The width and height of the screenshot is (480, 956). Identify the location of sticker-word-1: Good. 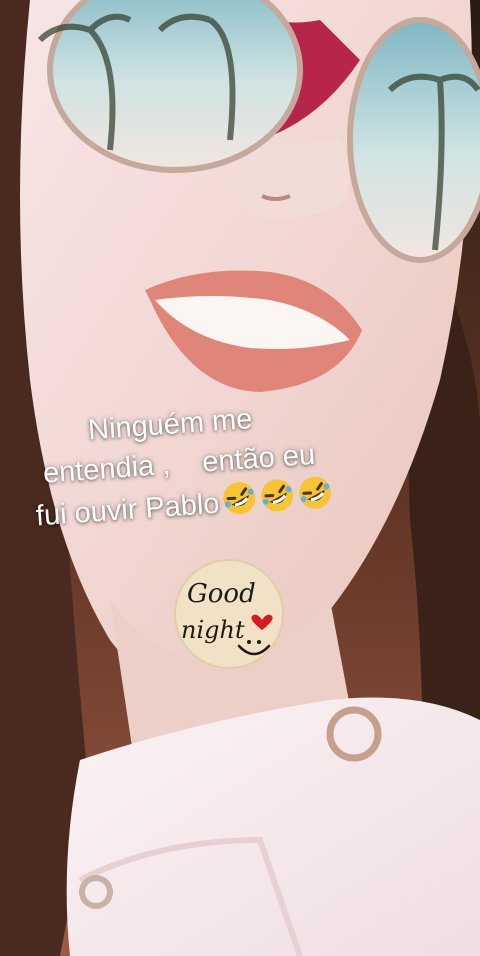
(221, 594).